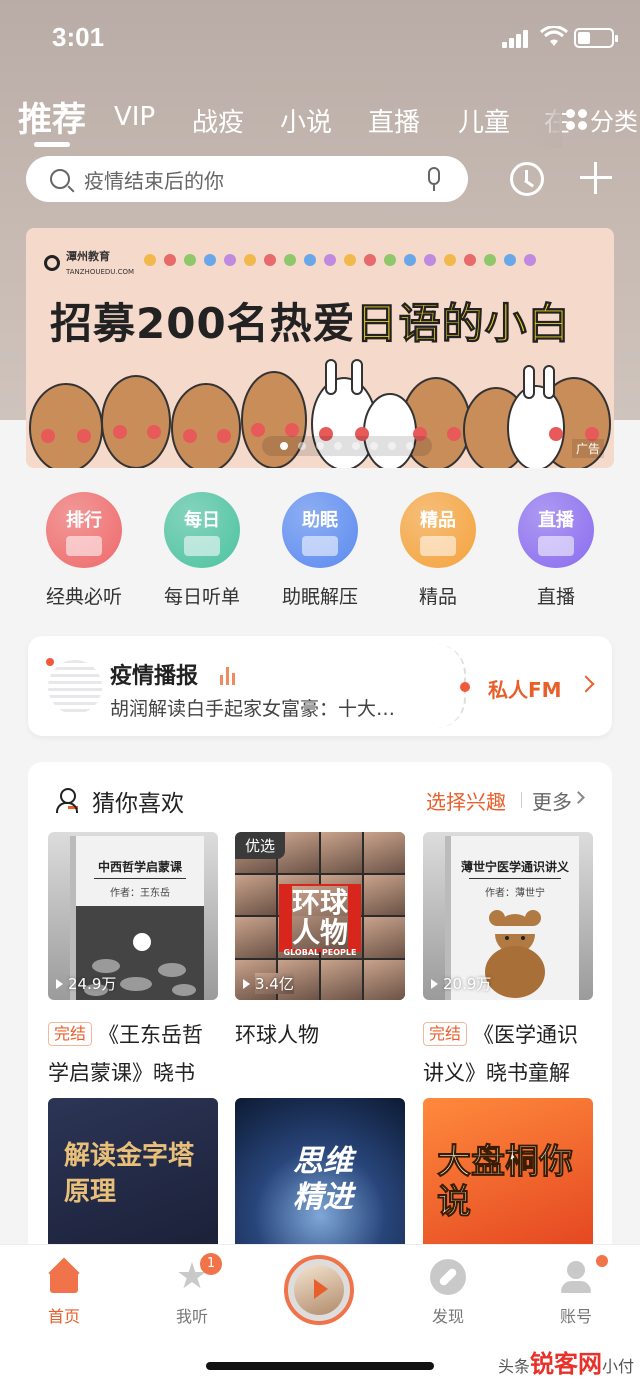 Image resolution: width=640 pixels, height=1386 pixels. I want to click on ad-label: 广告, so click(587, 448).